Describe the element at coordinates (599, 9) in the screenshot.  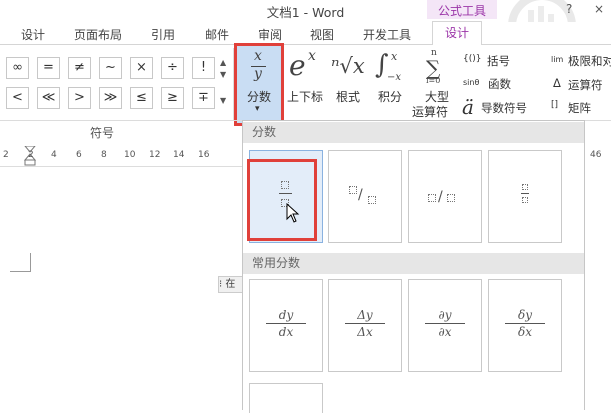
I see `close-button: ×` at that location.